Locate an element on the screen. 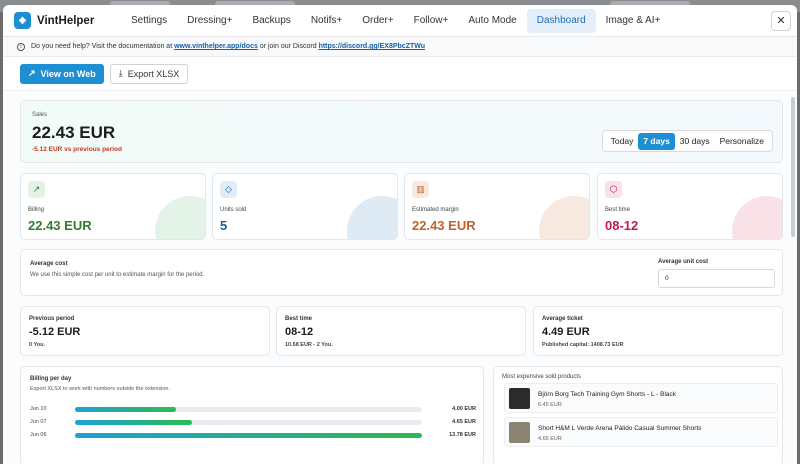 The height and width of the screenshot is (464, 800). billing-row: Jun 06 13.78 EUR is located at coordinates (253, 436).